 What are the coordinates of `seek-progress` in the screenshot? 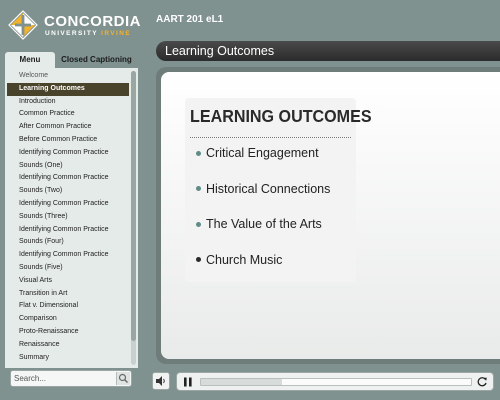 It's located at (241, 382).